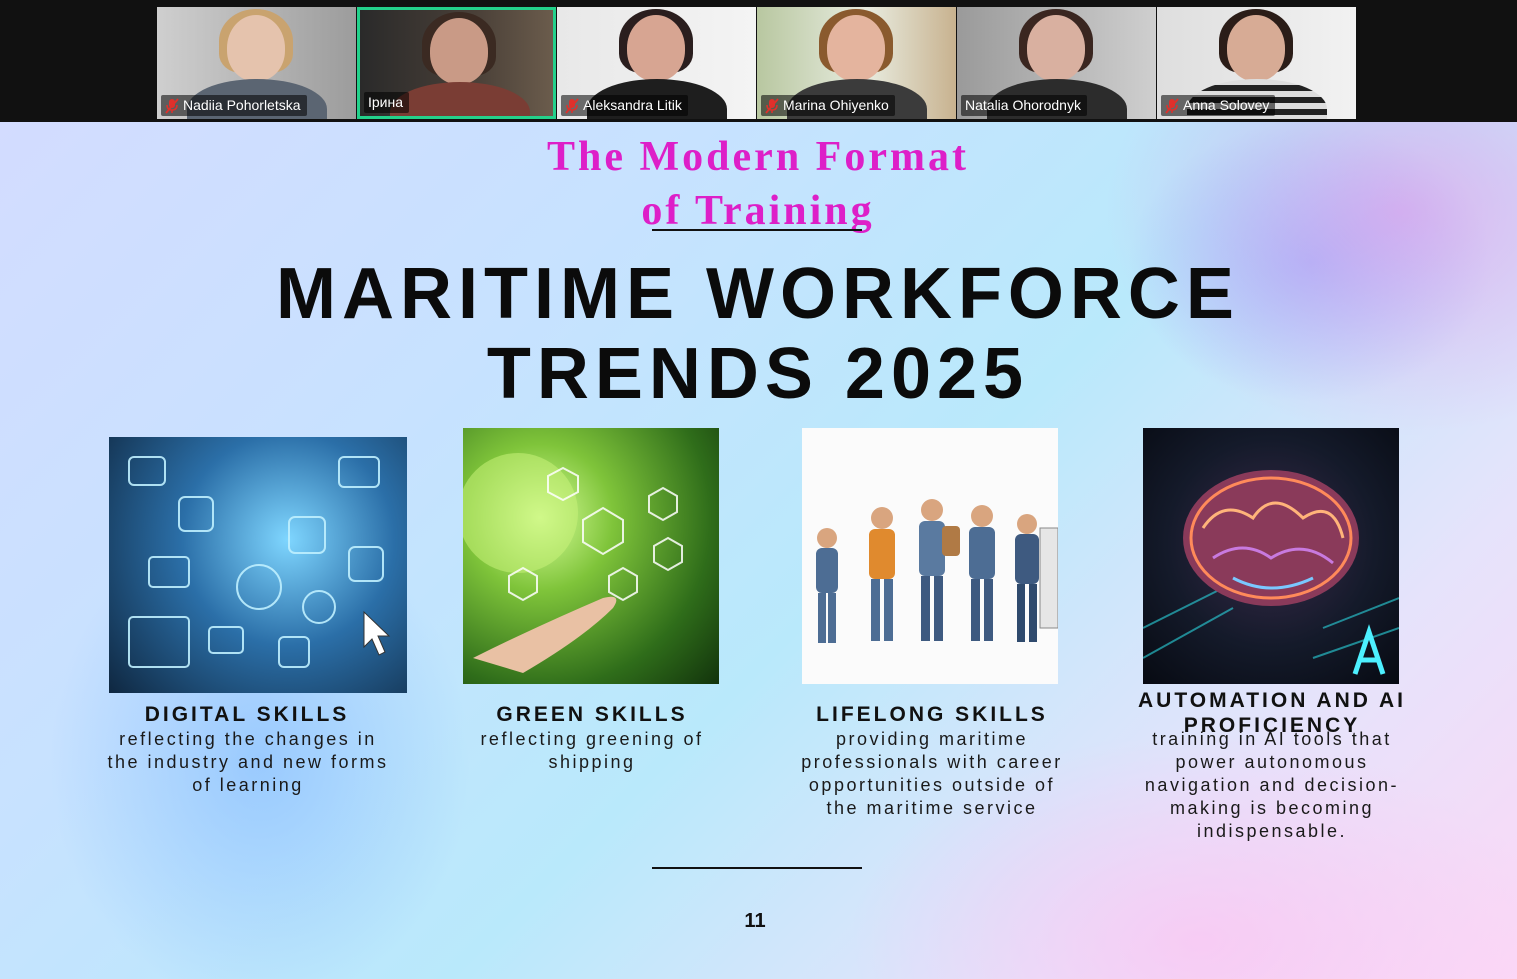  What do you see at coordinates (755, 921) in the screenshot?
I see `slide-page-number: 11` at bounding box center [755, 921].